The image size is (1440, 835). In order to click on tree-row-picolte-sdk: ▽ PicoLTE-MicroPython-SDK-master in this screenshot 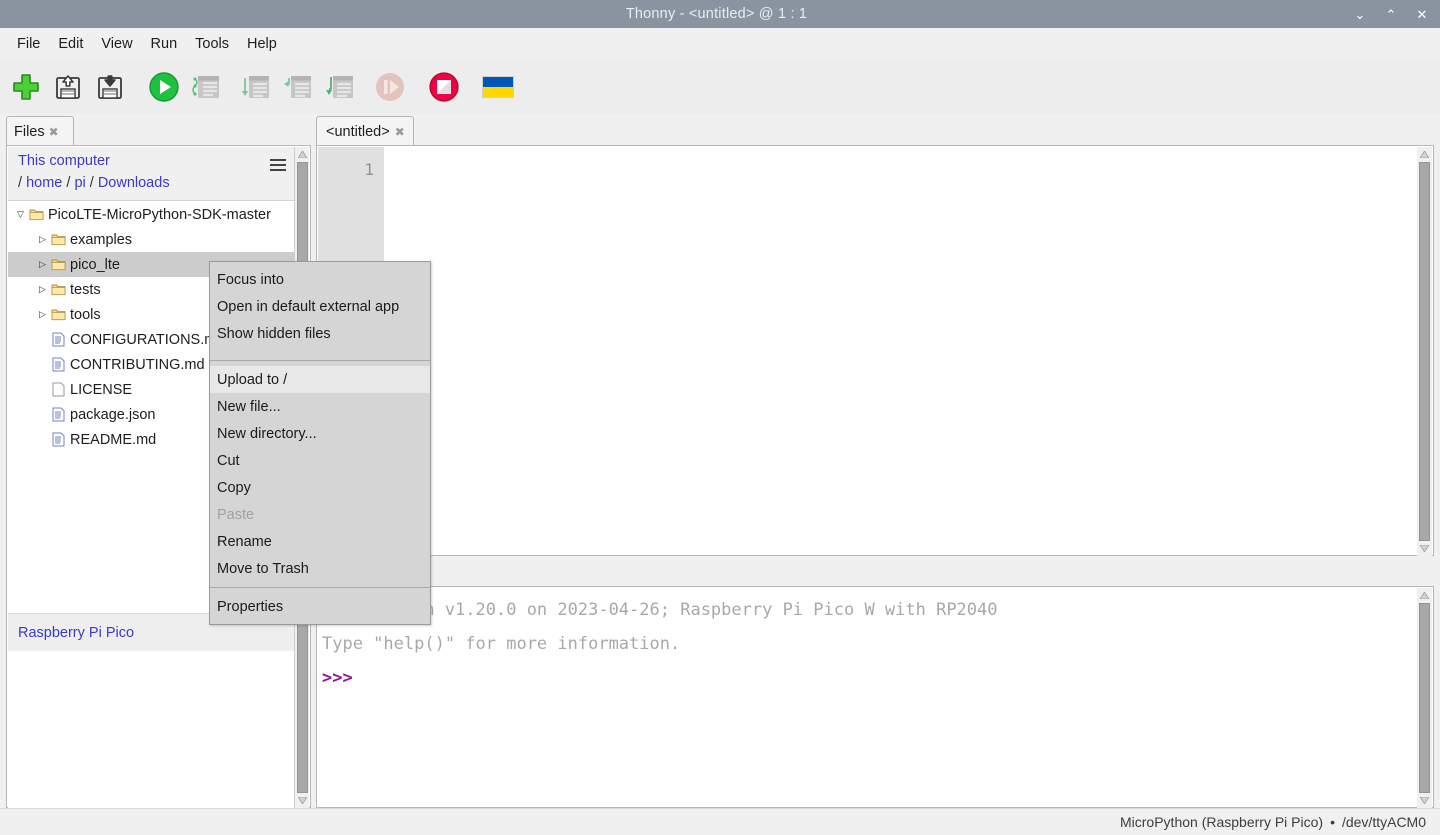, I will do `click(152, 214)`.